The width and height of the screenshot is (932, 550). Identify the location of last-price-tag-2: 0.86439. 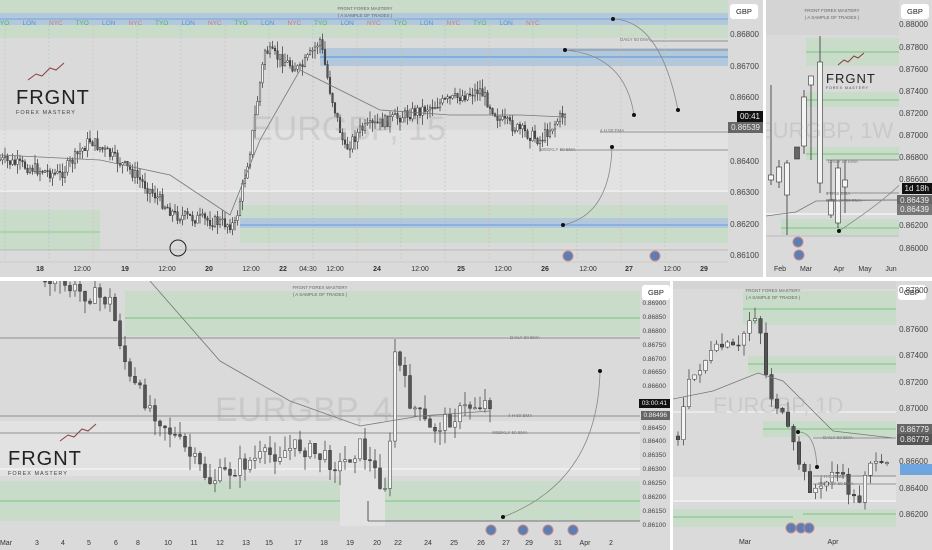
(914, 209).